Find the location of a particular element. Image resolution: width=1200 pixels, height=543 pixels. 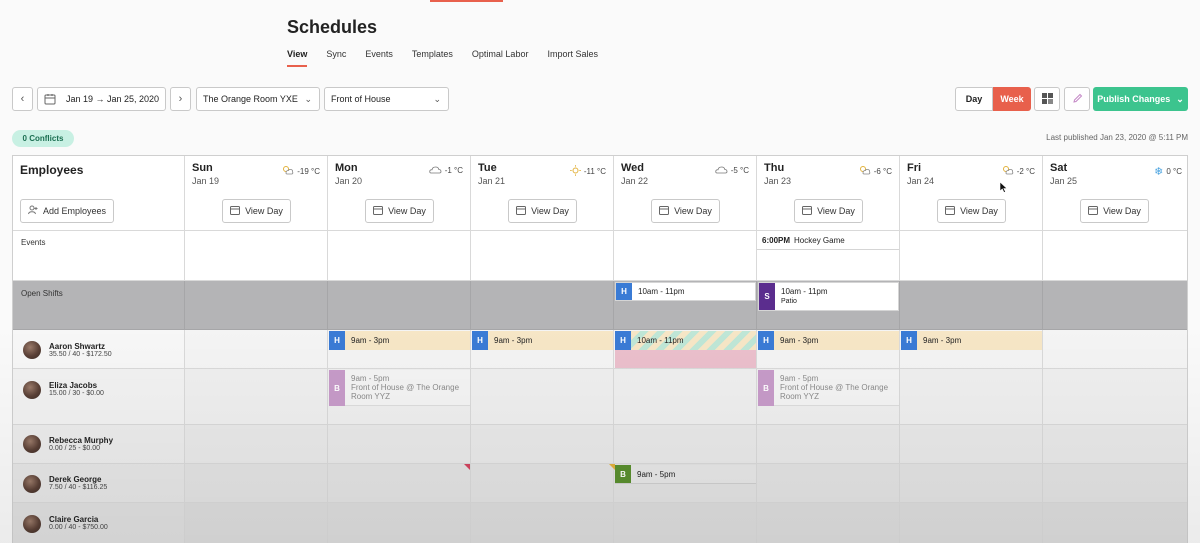

shift-aaron-mon: H 9am - 3pm is located at coordinates (399, 340).